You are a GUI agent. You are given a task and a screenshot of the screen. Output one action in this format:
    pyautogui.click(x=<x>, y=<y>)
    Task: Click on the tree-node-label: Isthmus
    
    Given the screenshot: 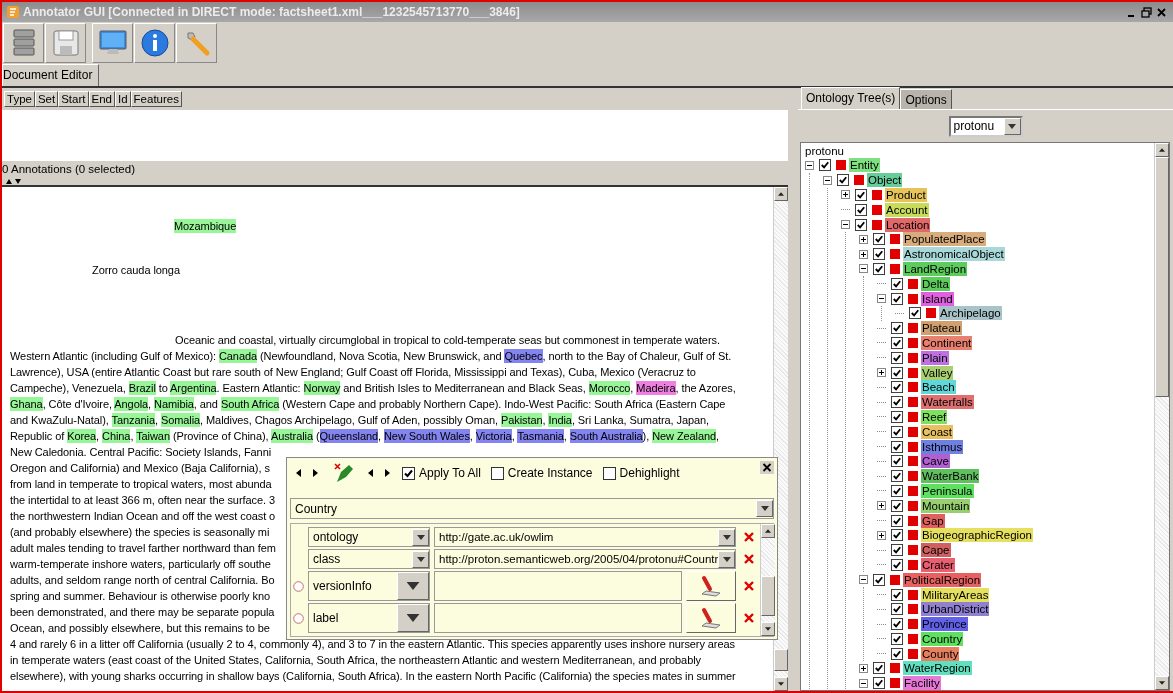 What is the action you would take?
    pyautogui.click(x=942, y=446)
    